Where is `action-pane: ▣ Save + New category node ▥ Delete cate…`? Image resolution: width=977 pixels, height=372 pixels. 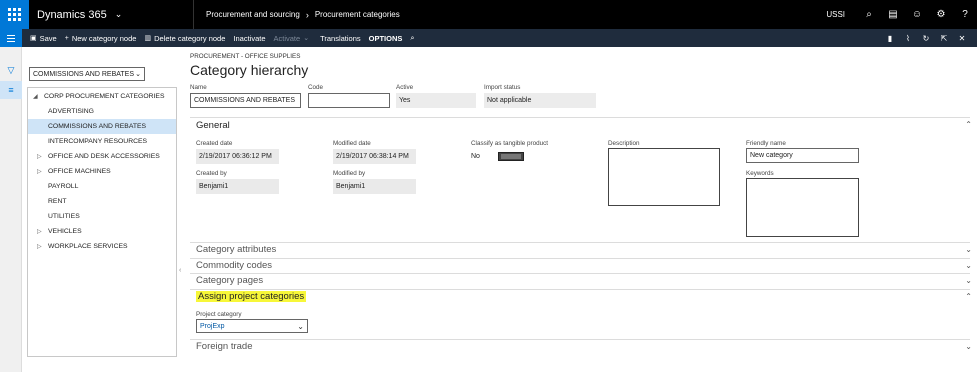 action-pane: ▣ Save + New category node ▥ Delete cate… is located at coordinates (488, 38).